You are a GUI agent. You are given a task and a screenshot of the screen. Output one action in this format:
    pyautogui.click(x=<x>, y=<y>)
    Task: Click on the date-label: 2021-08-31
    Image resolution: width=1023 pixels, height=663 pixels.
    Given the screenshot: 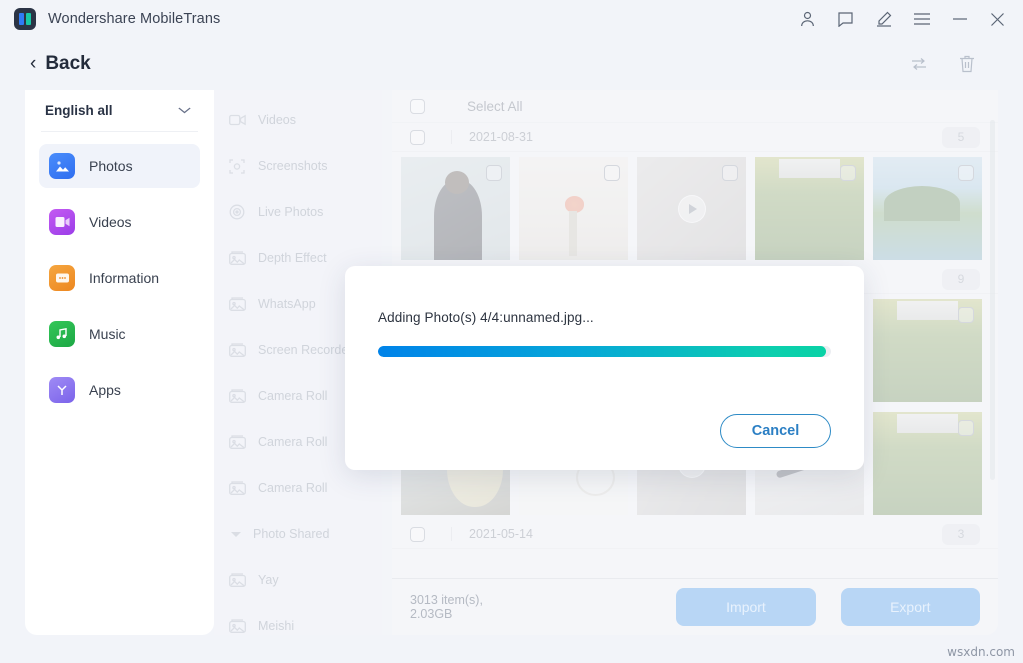 What is the action you would take?
    pyautogui.click(x=501, y=137)
    